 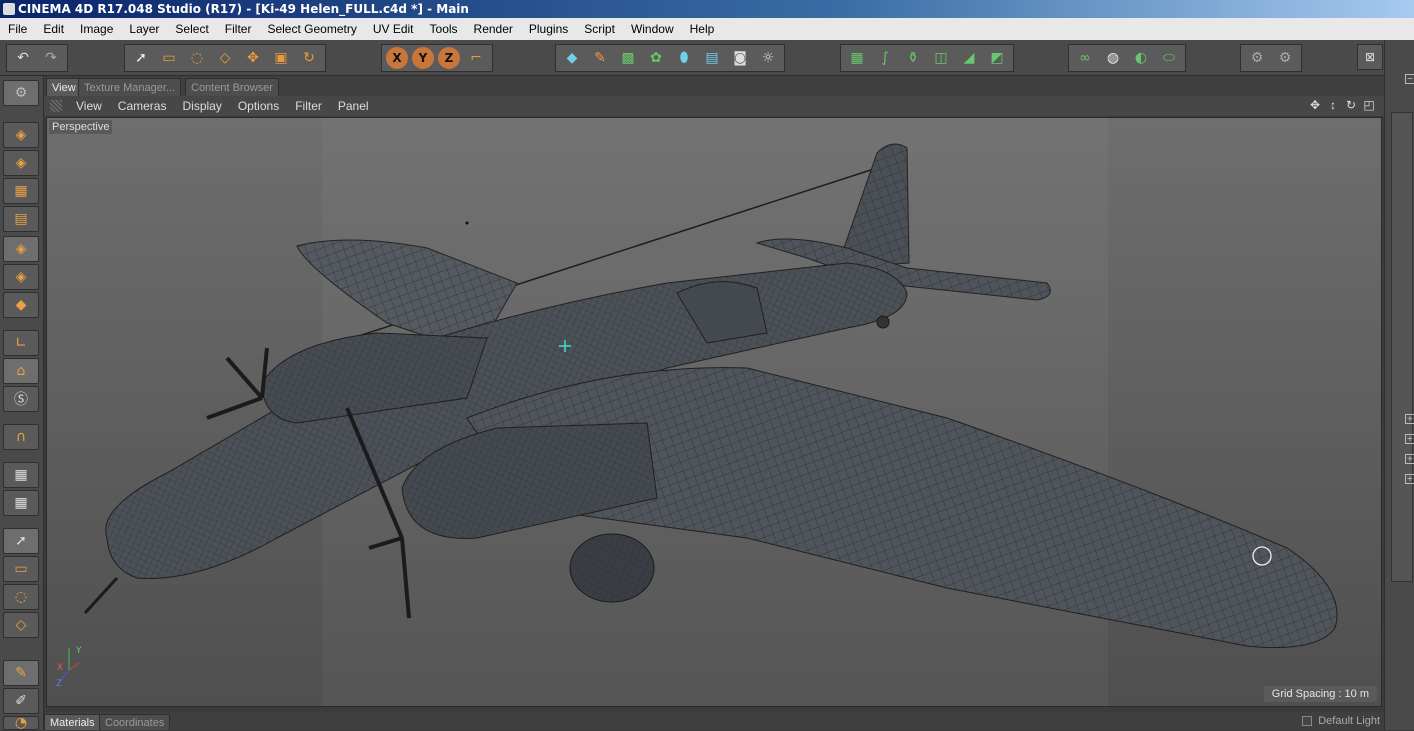 What do you see at coordinates (1141, 58) in the screenshot?
I see `symmetry-icon: ◐` at bounding box center [1141, 58].